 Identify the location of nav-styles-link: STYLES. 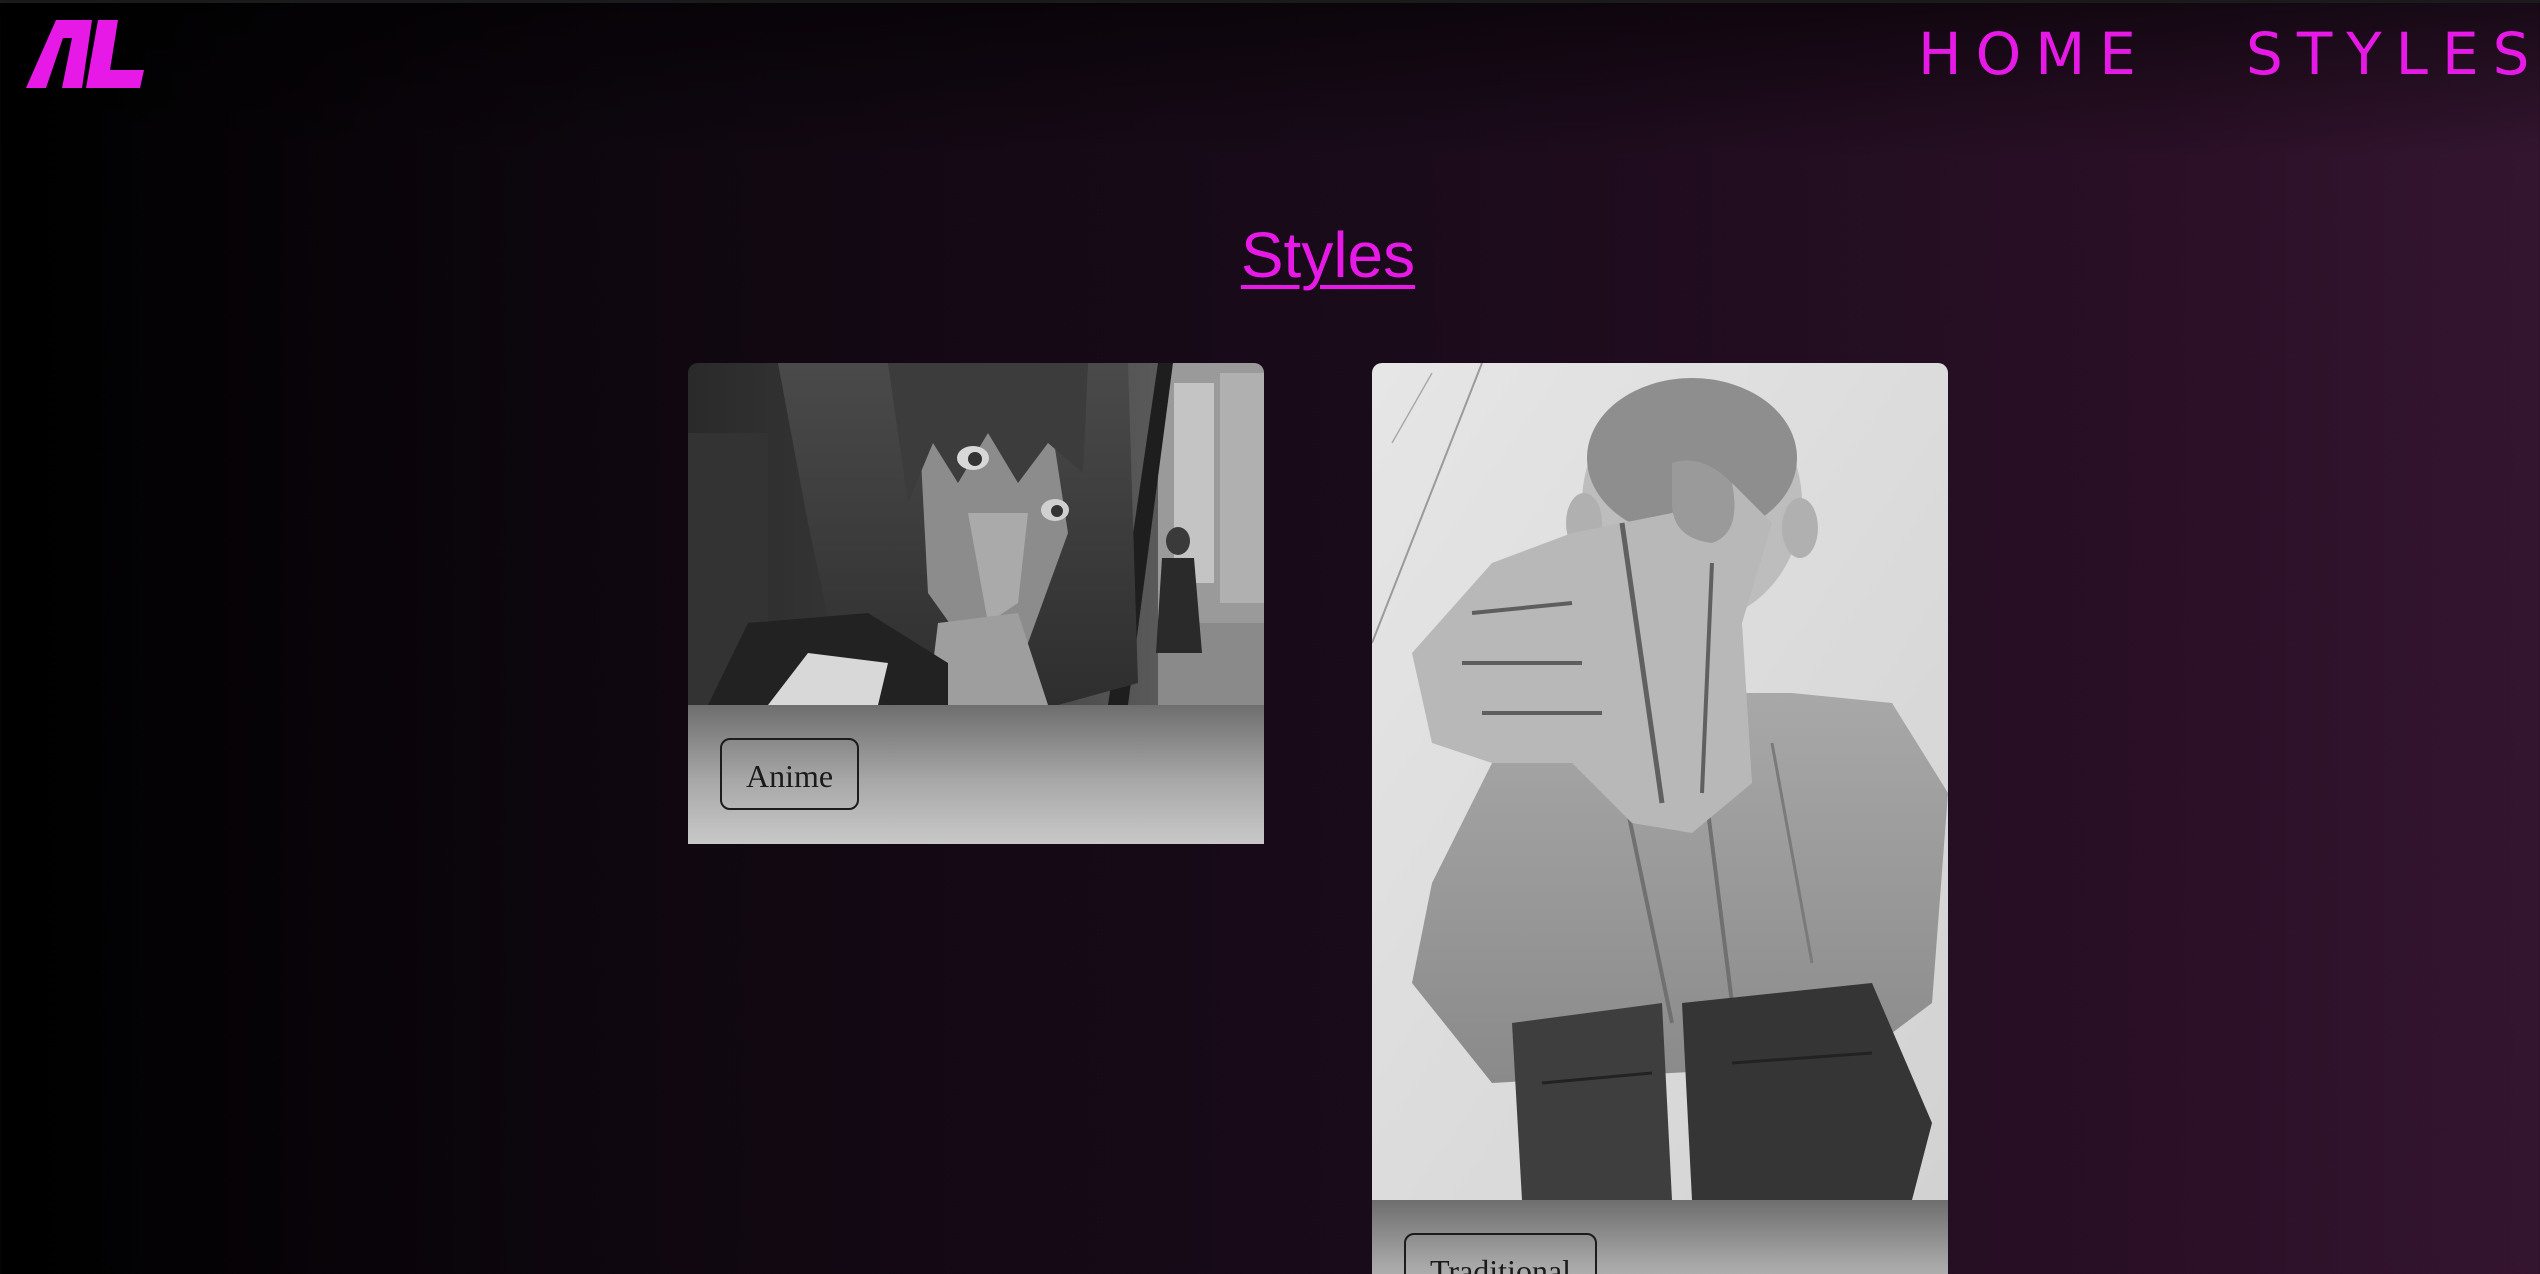
(2393, 54).